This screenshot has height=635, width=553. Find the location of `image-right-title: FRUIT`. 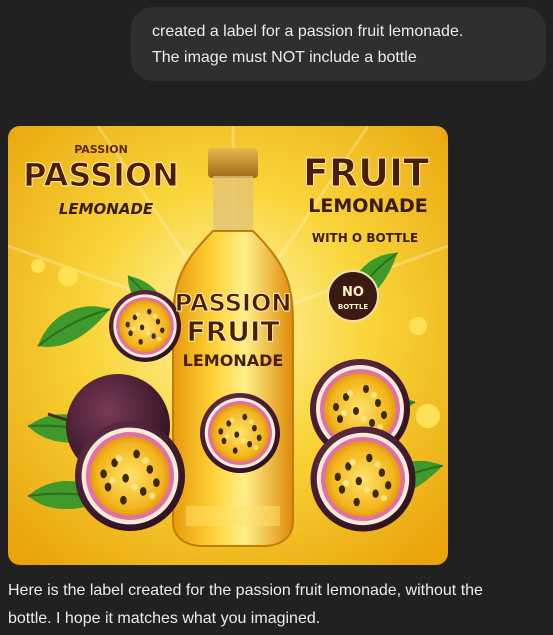

image-right-title: FRUIT is located at coordinates (366, 173).